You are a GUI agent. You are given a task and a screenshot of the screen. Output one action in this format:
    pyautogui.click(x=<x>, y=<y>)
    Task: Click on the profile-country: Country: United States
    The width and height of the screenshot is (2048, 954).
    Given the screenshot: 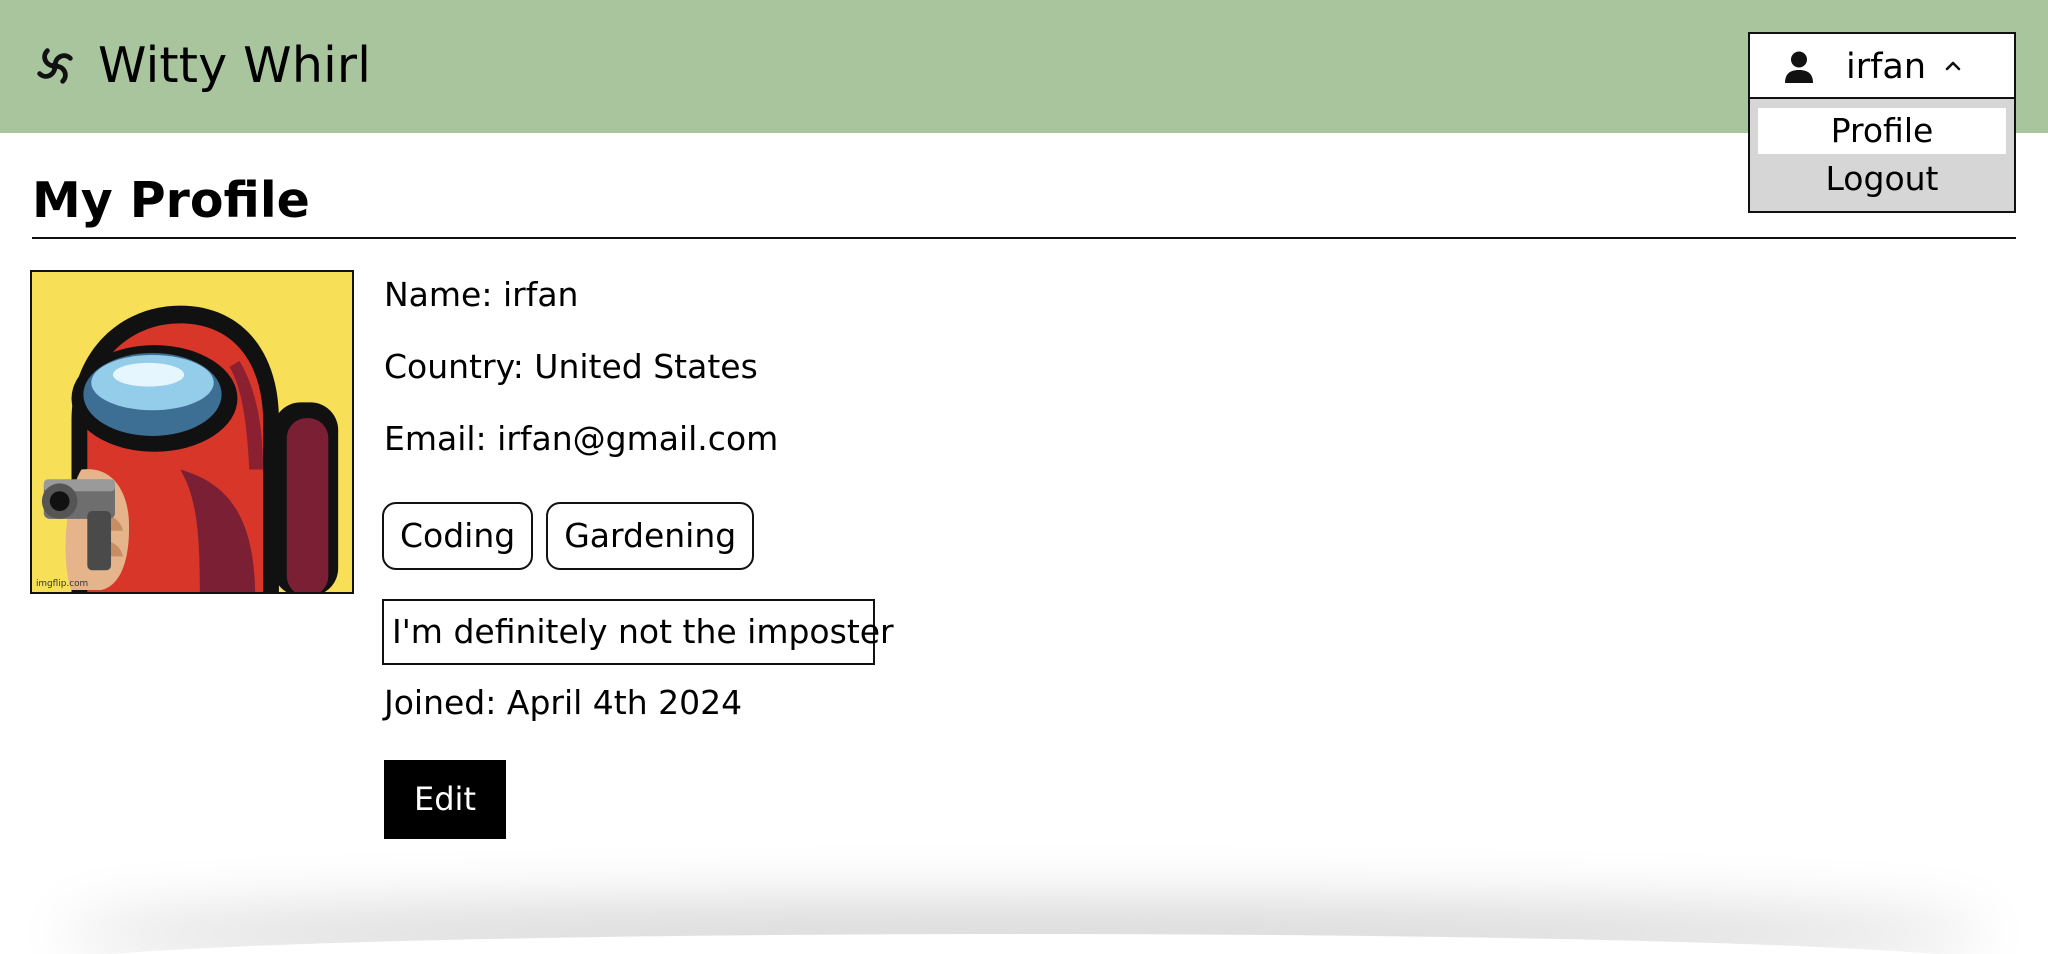 What is the action you would take?
    pyautogui.click(x=571, y=366)
    